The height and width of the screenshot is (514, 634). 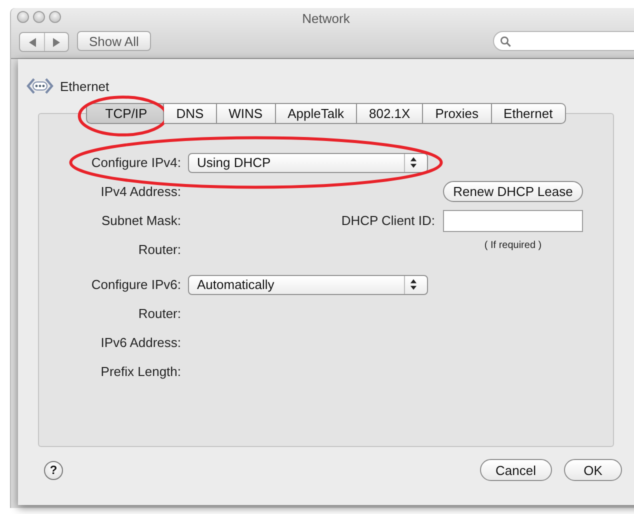 What do you see at coordinates (593, 470) in the screenshot?
I see `ok-button: OK` at bounding box center [593, 470].